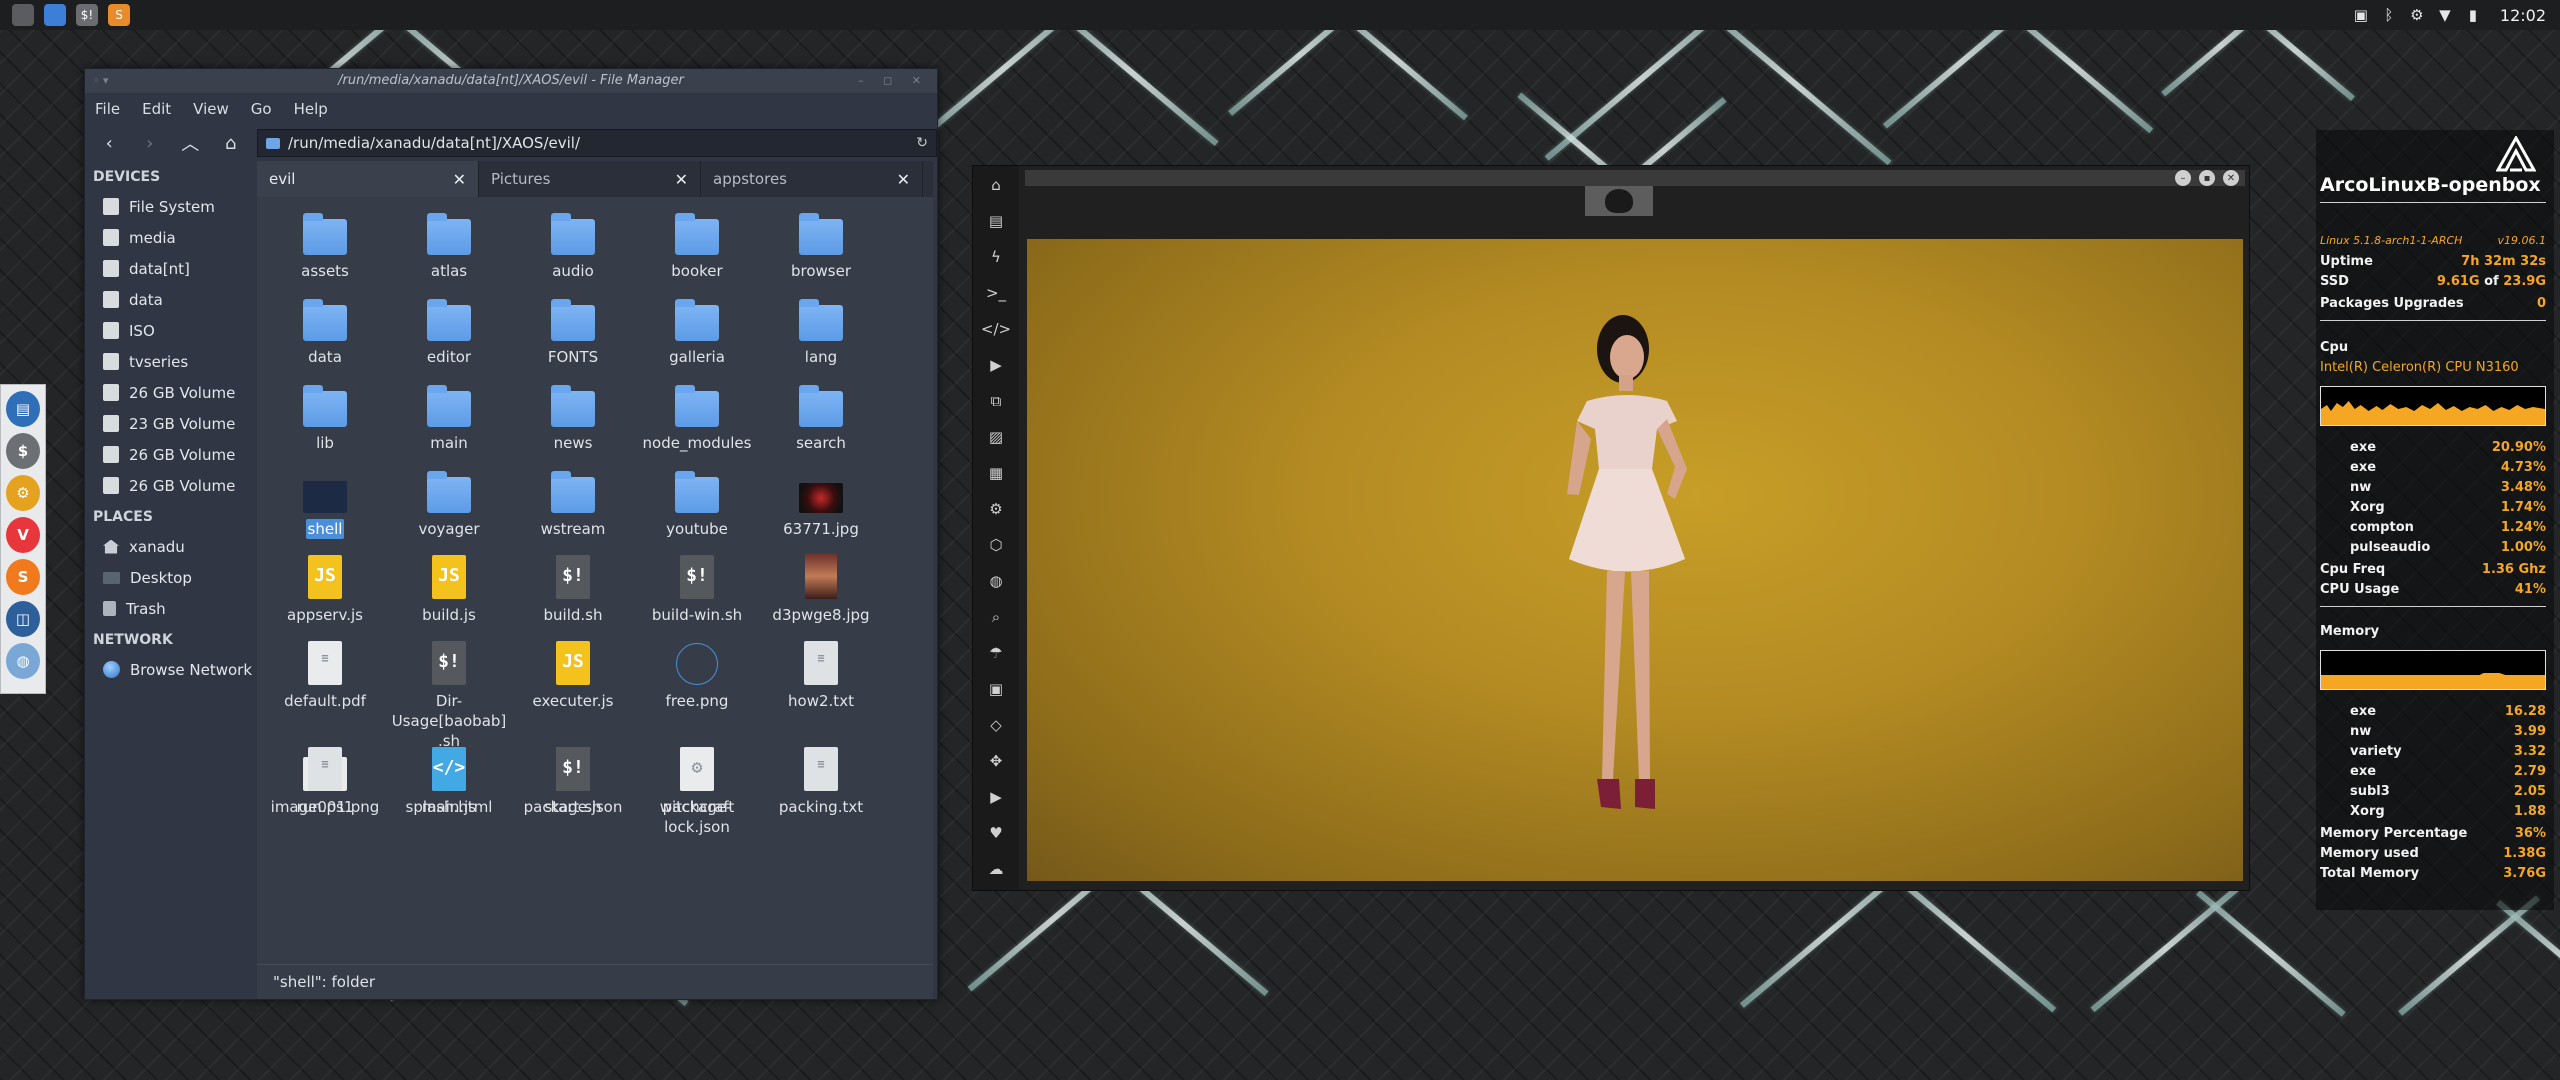  I want to click on file-item: d3pwge8.jpg, so click(821, 589).